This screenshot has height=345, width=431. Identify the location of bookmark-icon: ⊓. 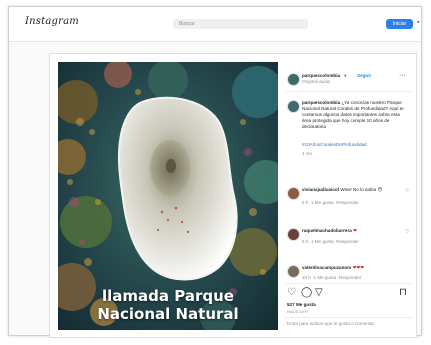
(403, 293).